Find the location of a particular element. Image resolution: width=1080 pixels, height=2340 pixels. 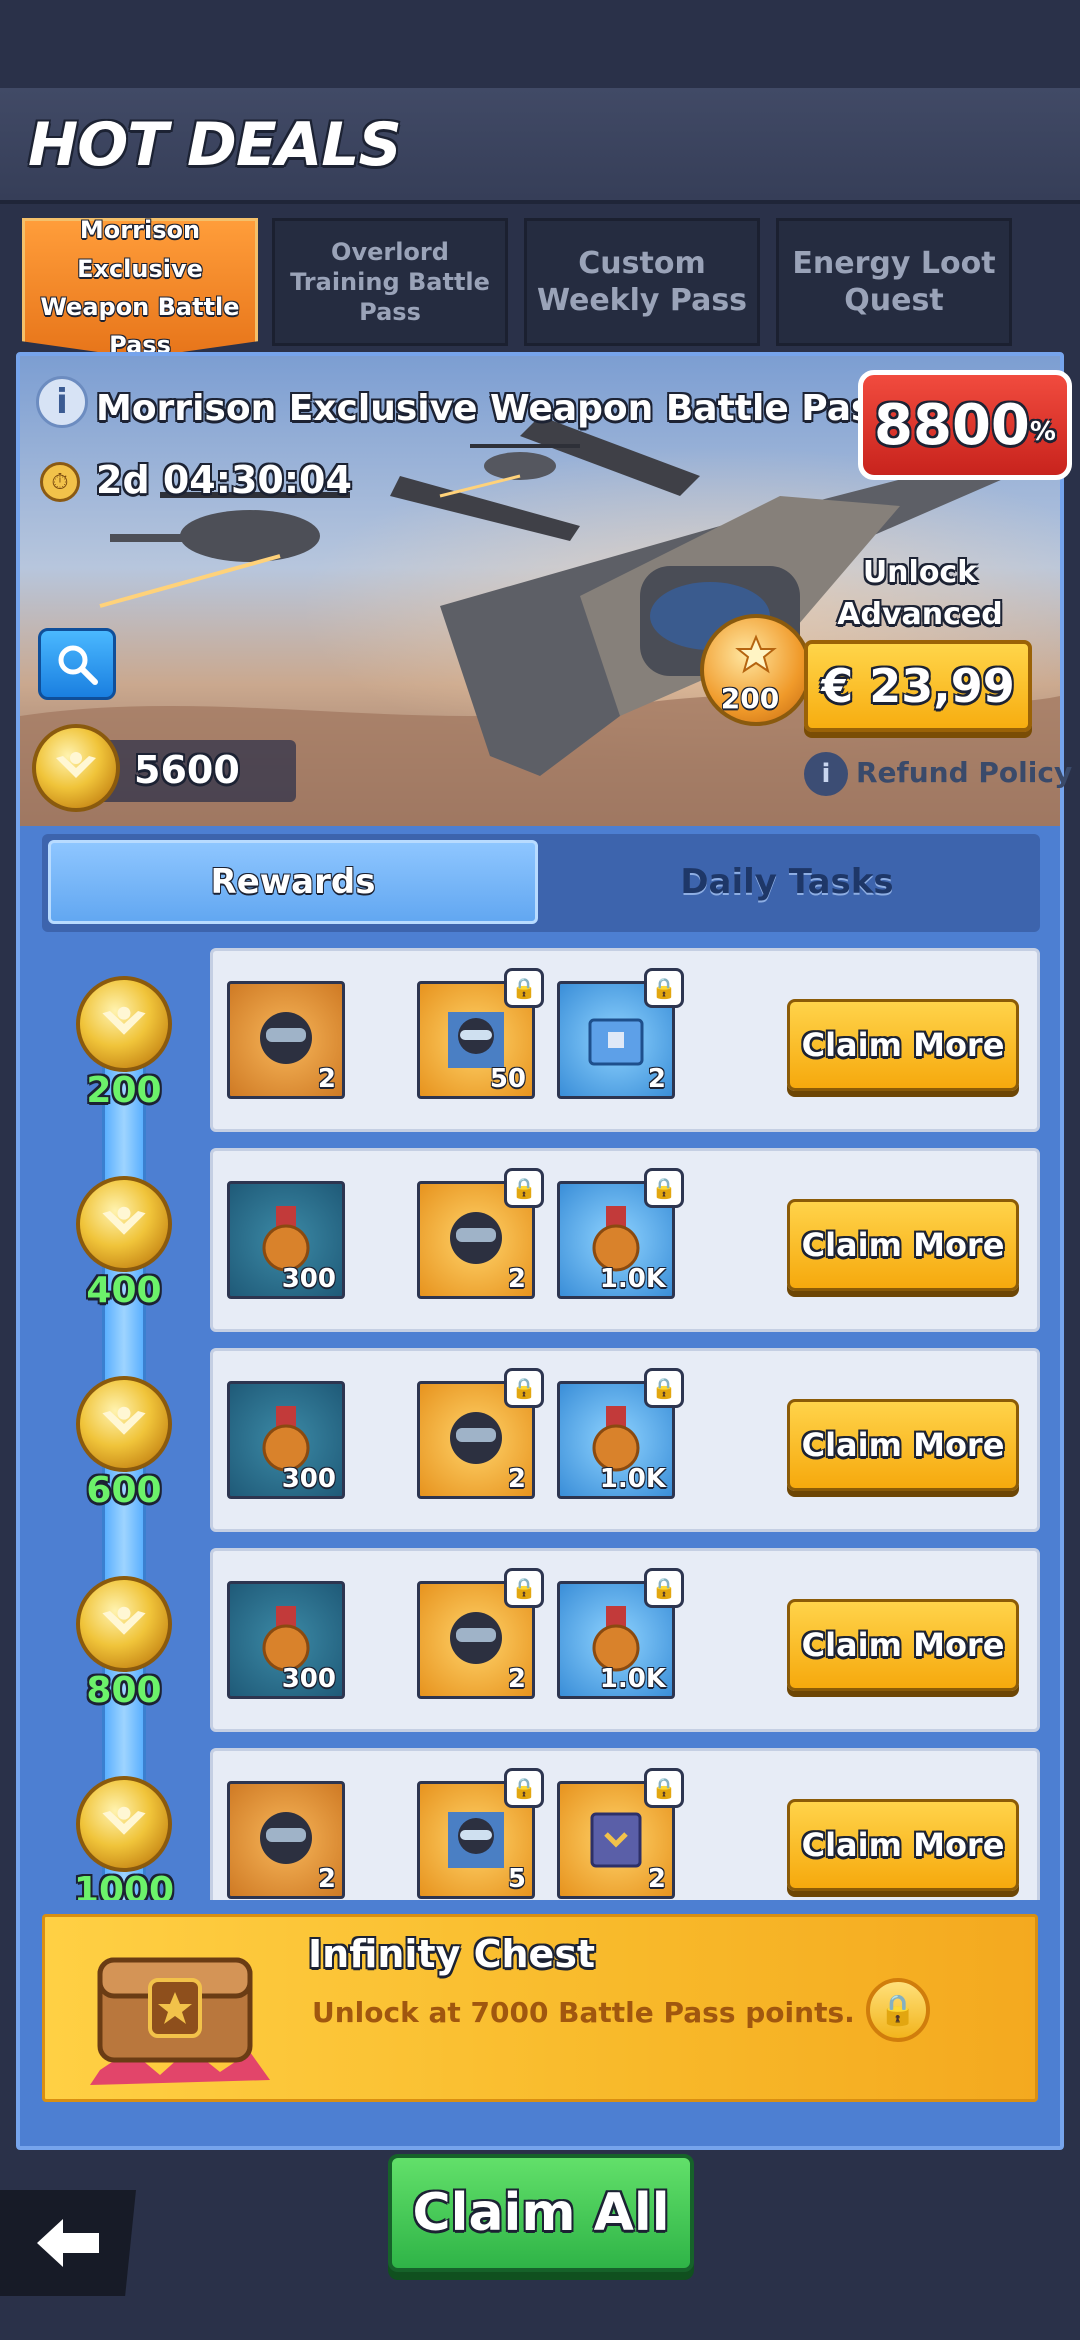

level-label: 600 is located at coordinates (124, 1490).